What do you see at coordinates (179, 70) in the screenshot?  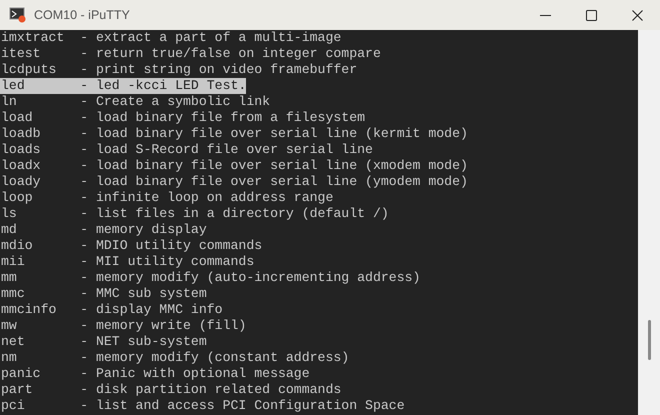 I see `terminal-line: lcdputs - print string on video framebuffer` at bounding box center [179, 70].